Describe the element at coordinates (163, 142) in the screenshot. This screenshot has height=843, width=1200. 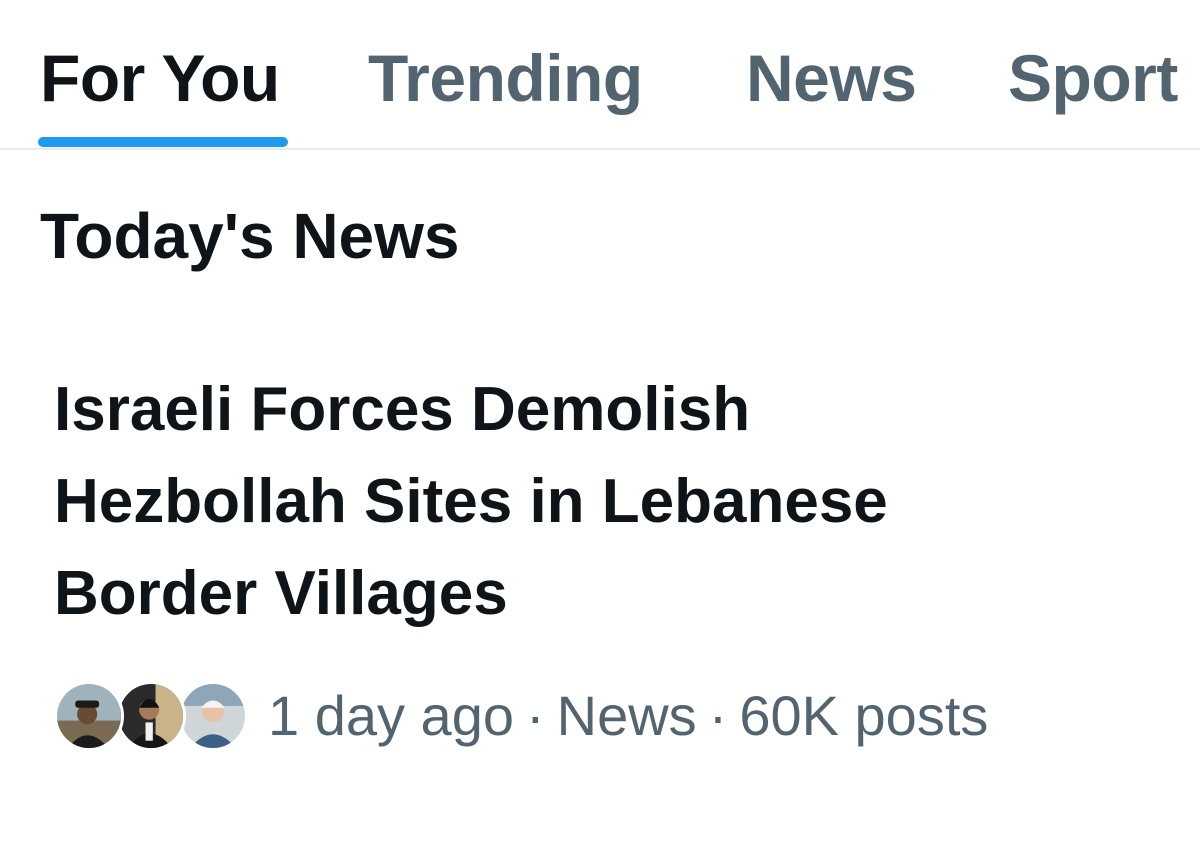
I see `active-tab-indicator` at that location.